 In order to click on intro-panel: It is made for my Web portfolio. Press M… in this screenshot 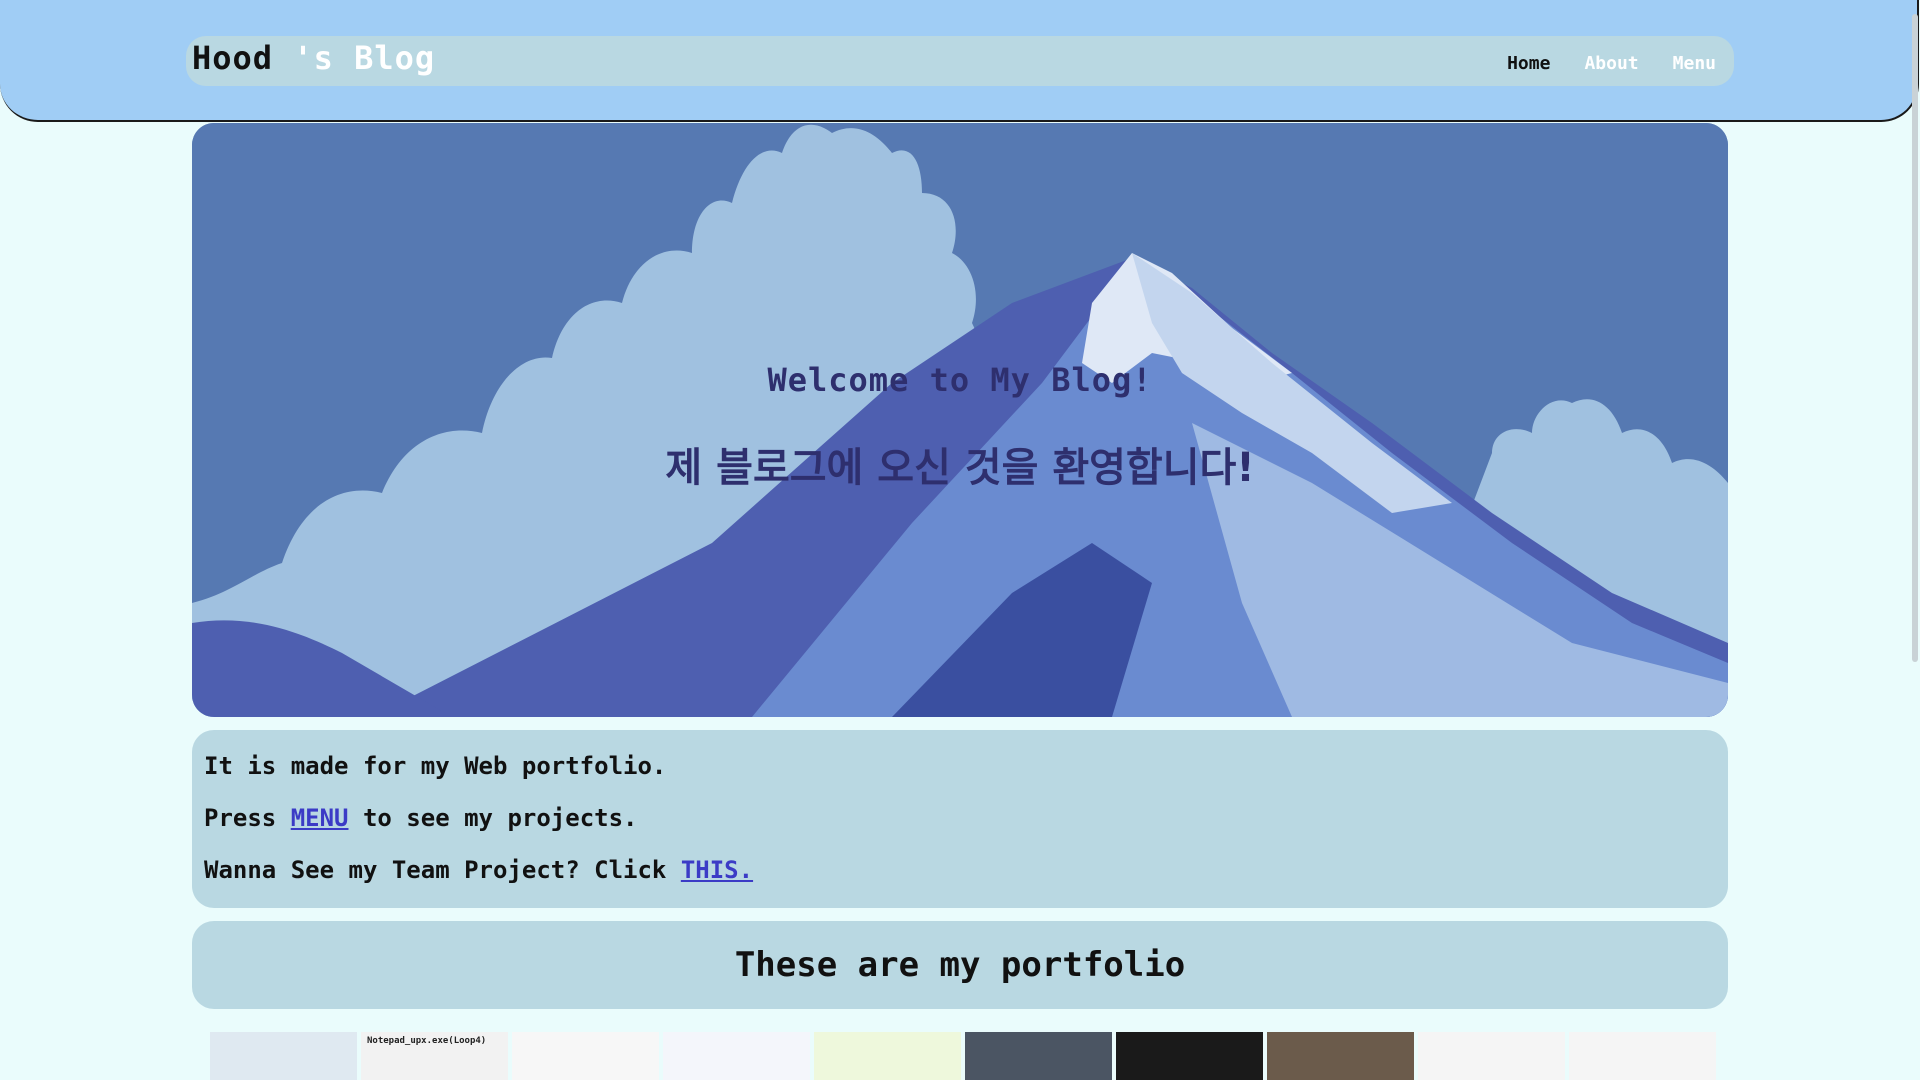, I will do `click(960, 819)`.